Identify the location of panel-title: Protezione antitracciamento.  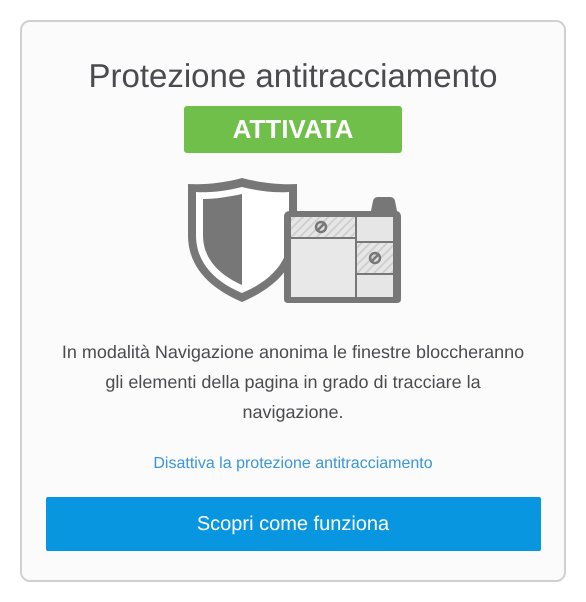
(293, 76).